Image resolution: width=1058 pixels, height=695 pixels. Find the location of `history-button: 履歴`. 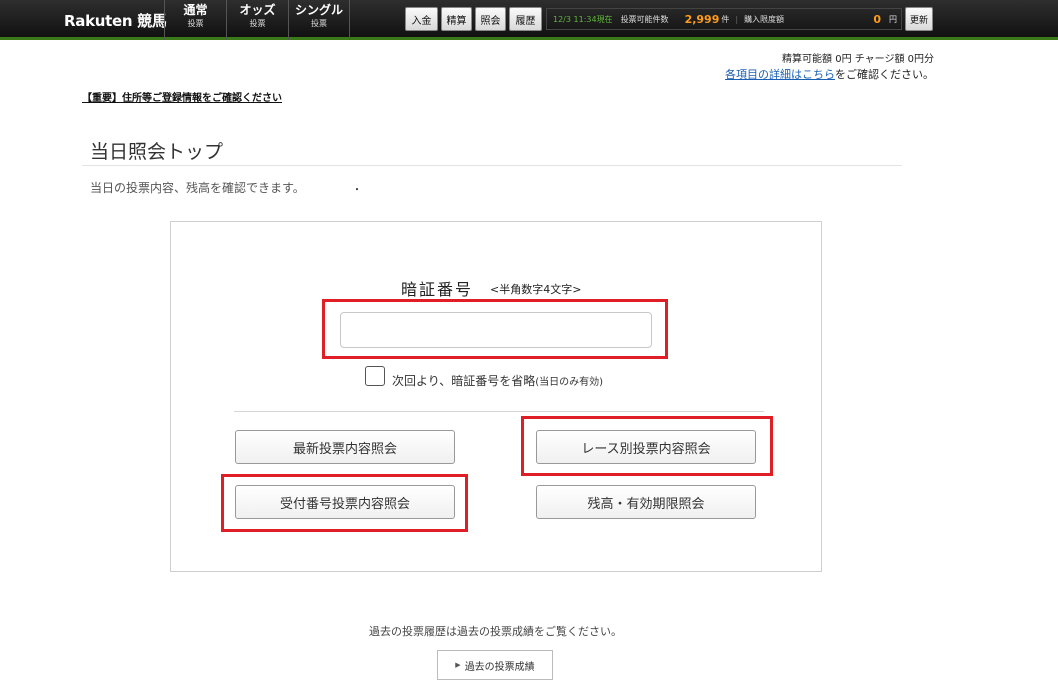

history-button: 履歴 is located at coordinates (525, 19).